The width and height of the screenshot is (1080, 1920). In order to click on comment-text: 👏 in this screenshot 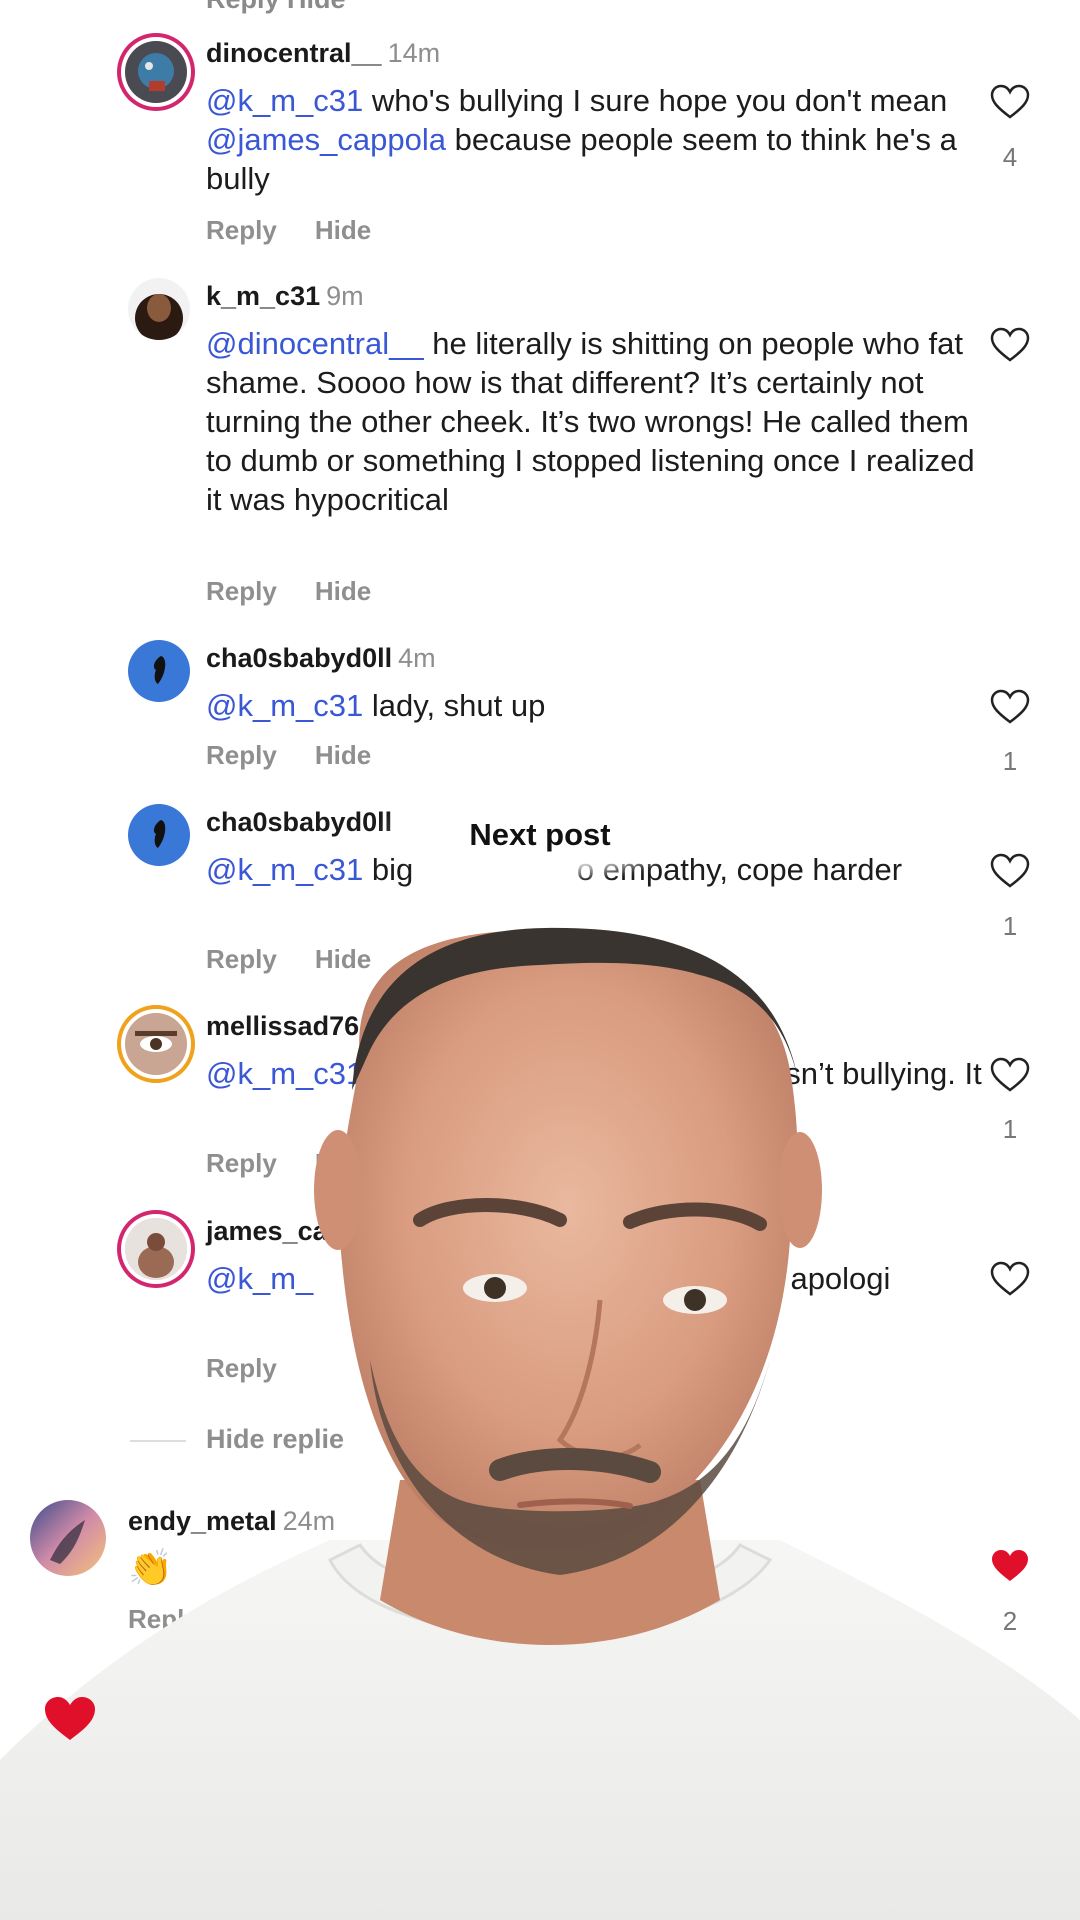, I will do `click(518, 1567)`.